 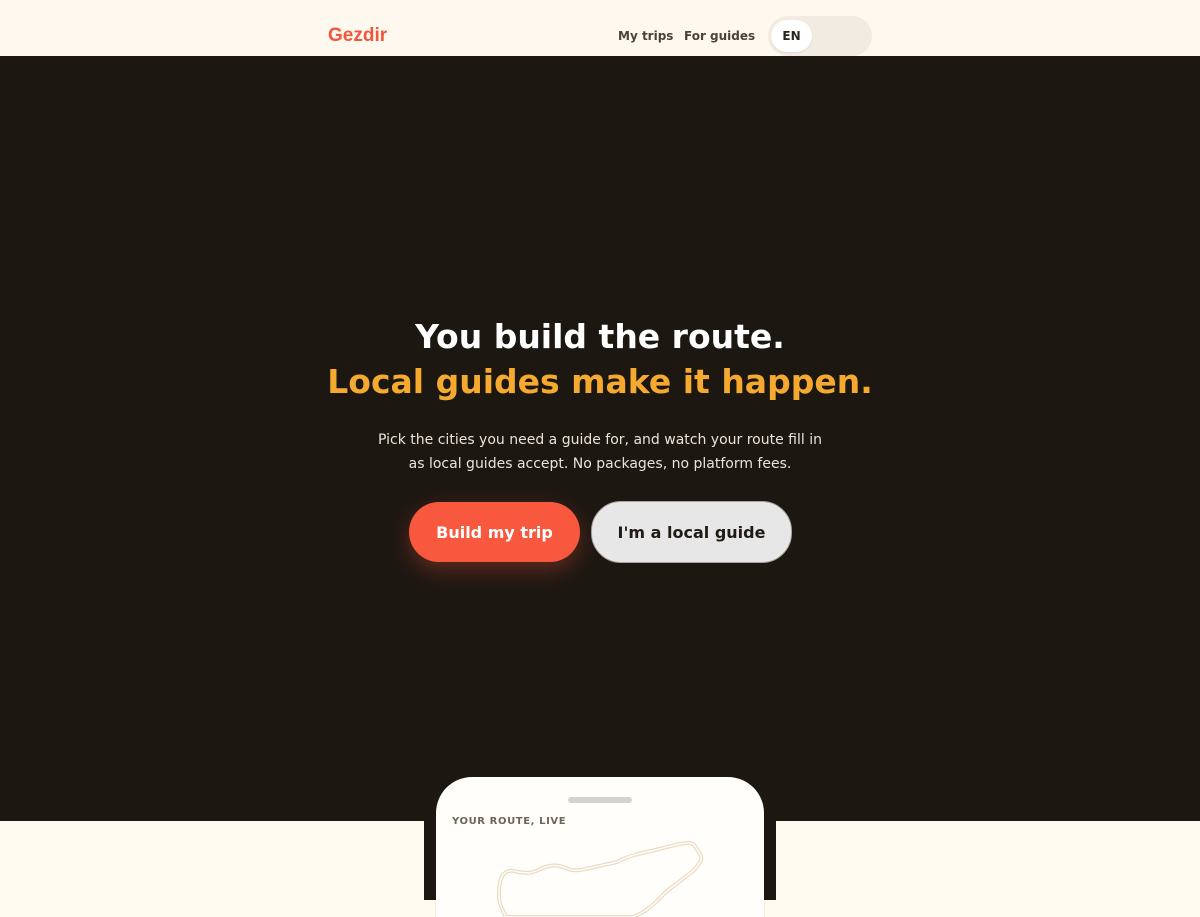 I want to click on build-trip-button: Build my trip, so click(x=494, y=532).